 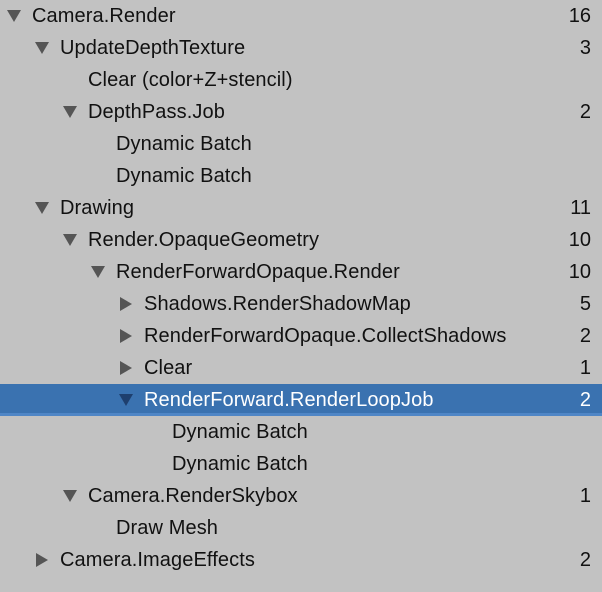 What do you see at coordinates (258, 272) in the screenshot?
I see `tree-row-label: RenderForwardOpaque.Render` at bounding box center [258, 272].